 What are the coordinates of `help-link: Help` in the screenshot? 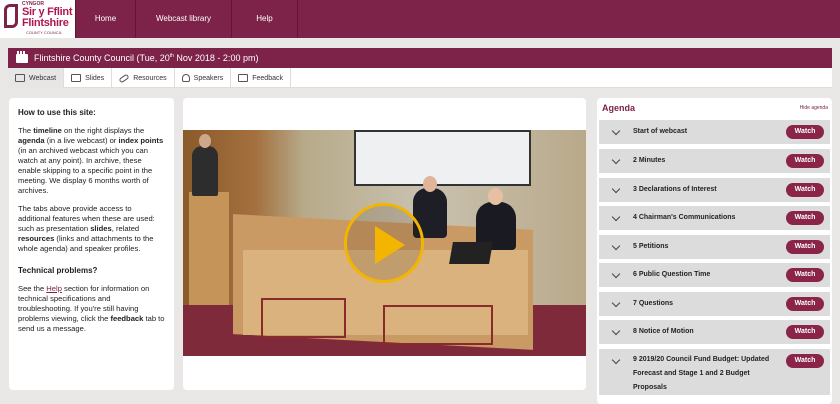 It's located at (54, 288).